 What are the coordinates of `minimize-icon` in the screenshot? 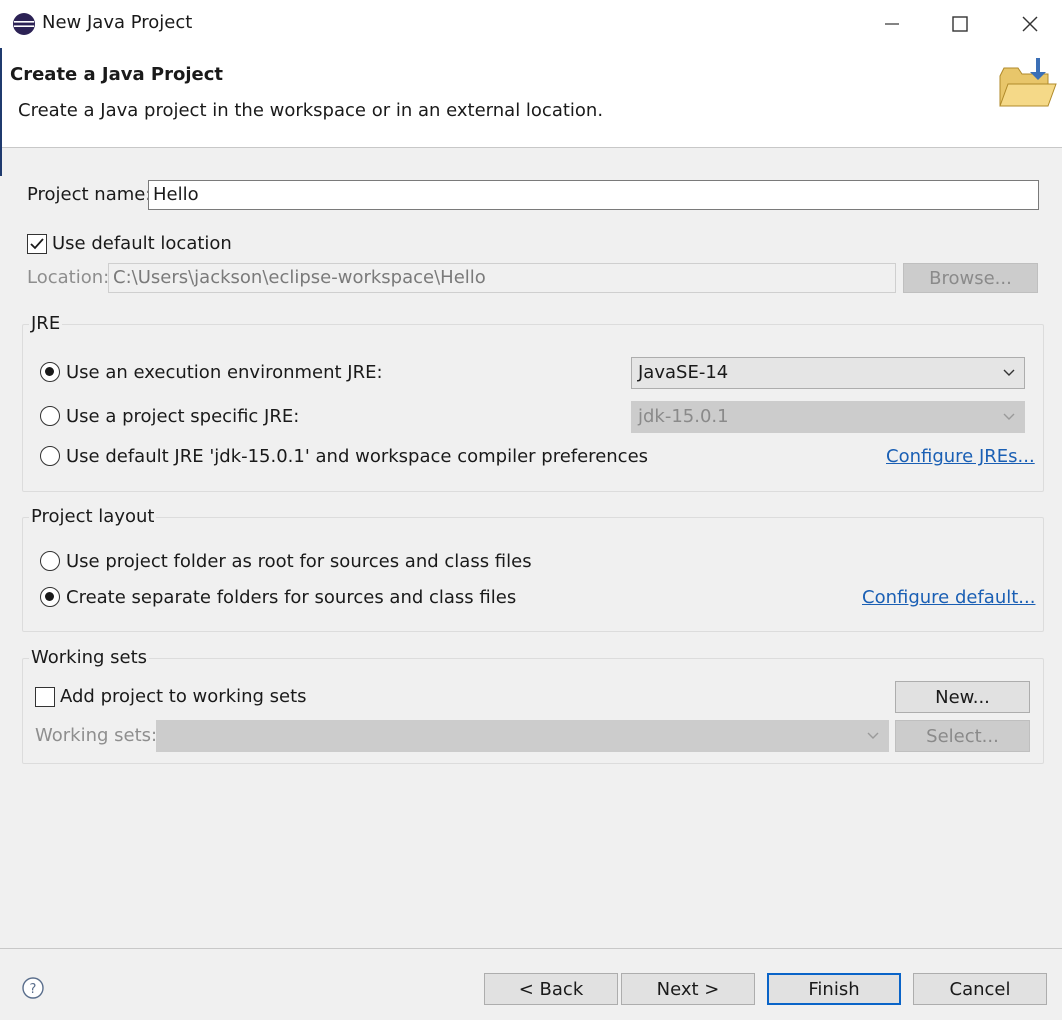 It's located at (892, 24).